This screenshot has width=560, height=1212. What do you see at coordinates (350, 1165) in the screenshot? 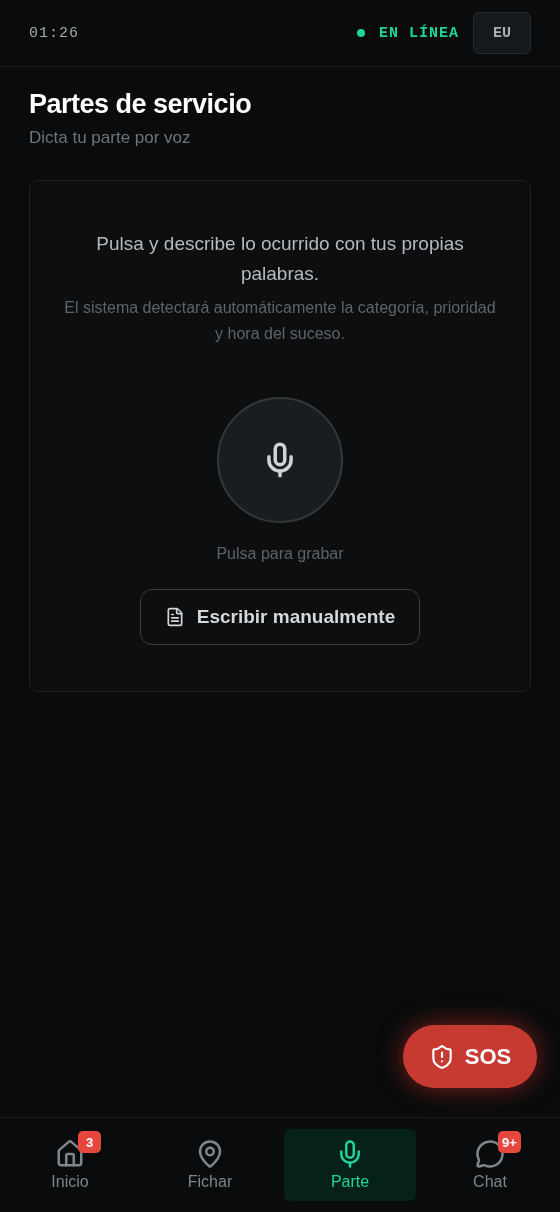
I see `nav-tab: Parte` at bounding box center [350, 1165].